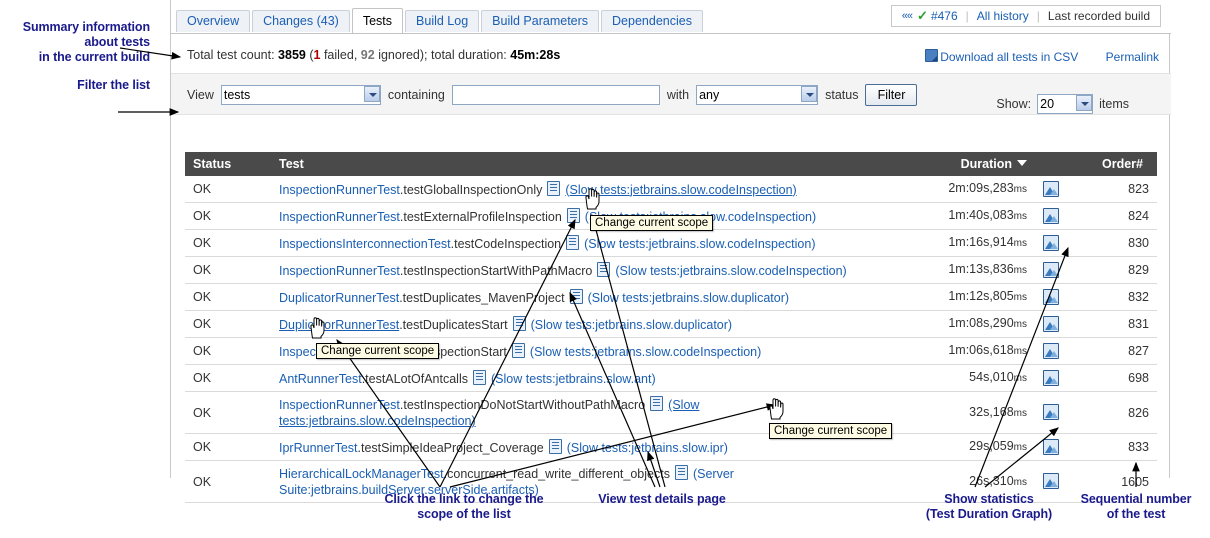  I want to click on cell-order: 824, so click(1116, 216).